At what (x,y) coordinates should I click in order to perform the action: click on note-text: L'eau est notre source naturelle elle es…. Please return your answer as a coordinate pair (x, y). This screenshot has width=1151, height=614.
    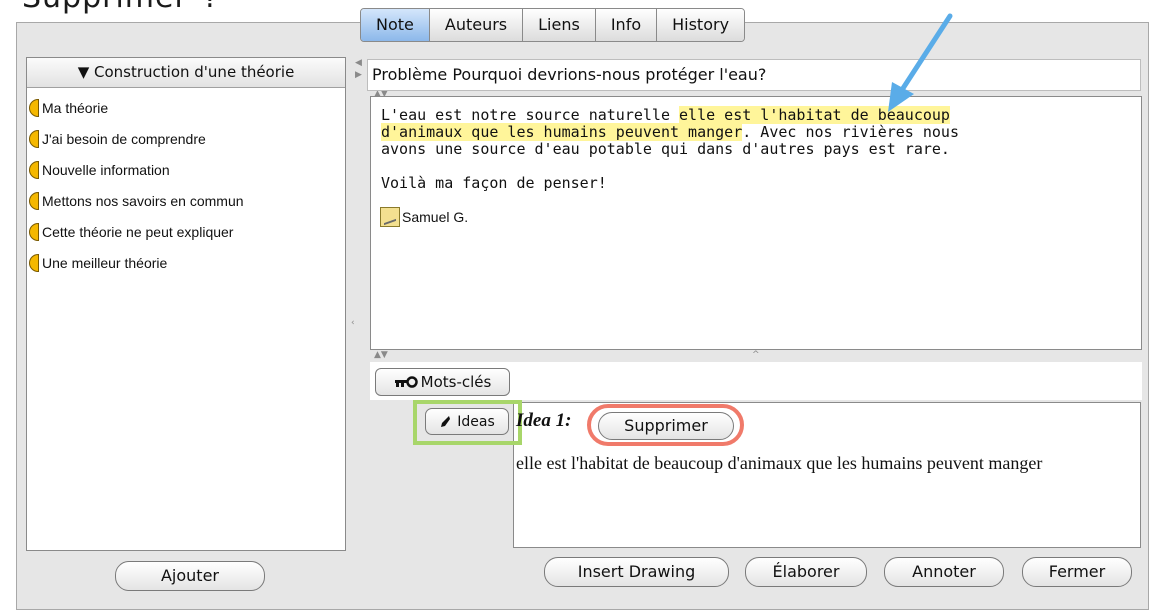
    Looking at the image, I should click on (741, 149).